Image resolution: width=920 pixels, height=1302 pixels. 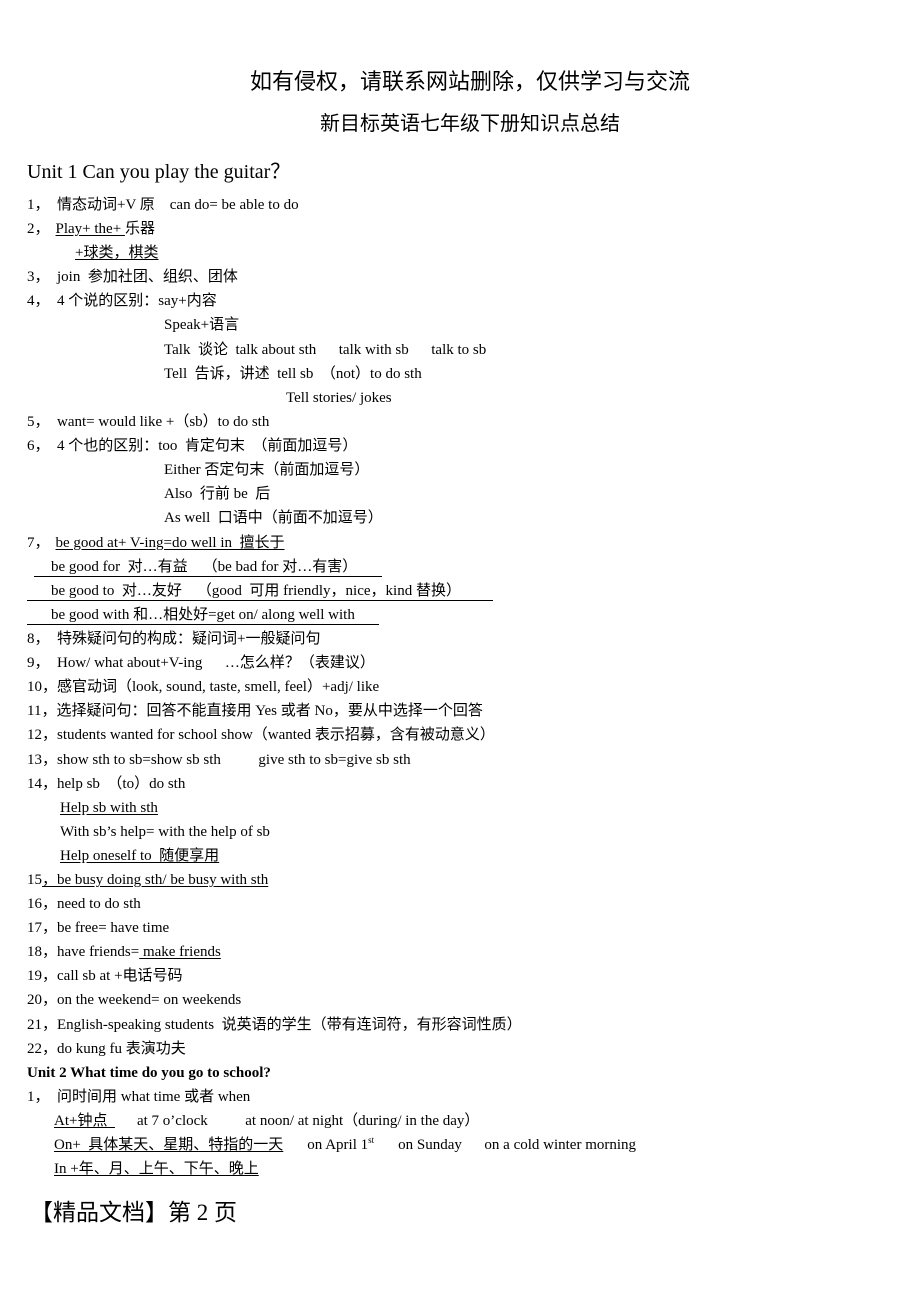 What do you see at coordinates (132, 277) in the screenshot?
I see `item-3: 3， join 参加社团、组织、团体` at bounding box center [132, 277].